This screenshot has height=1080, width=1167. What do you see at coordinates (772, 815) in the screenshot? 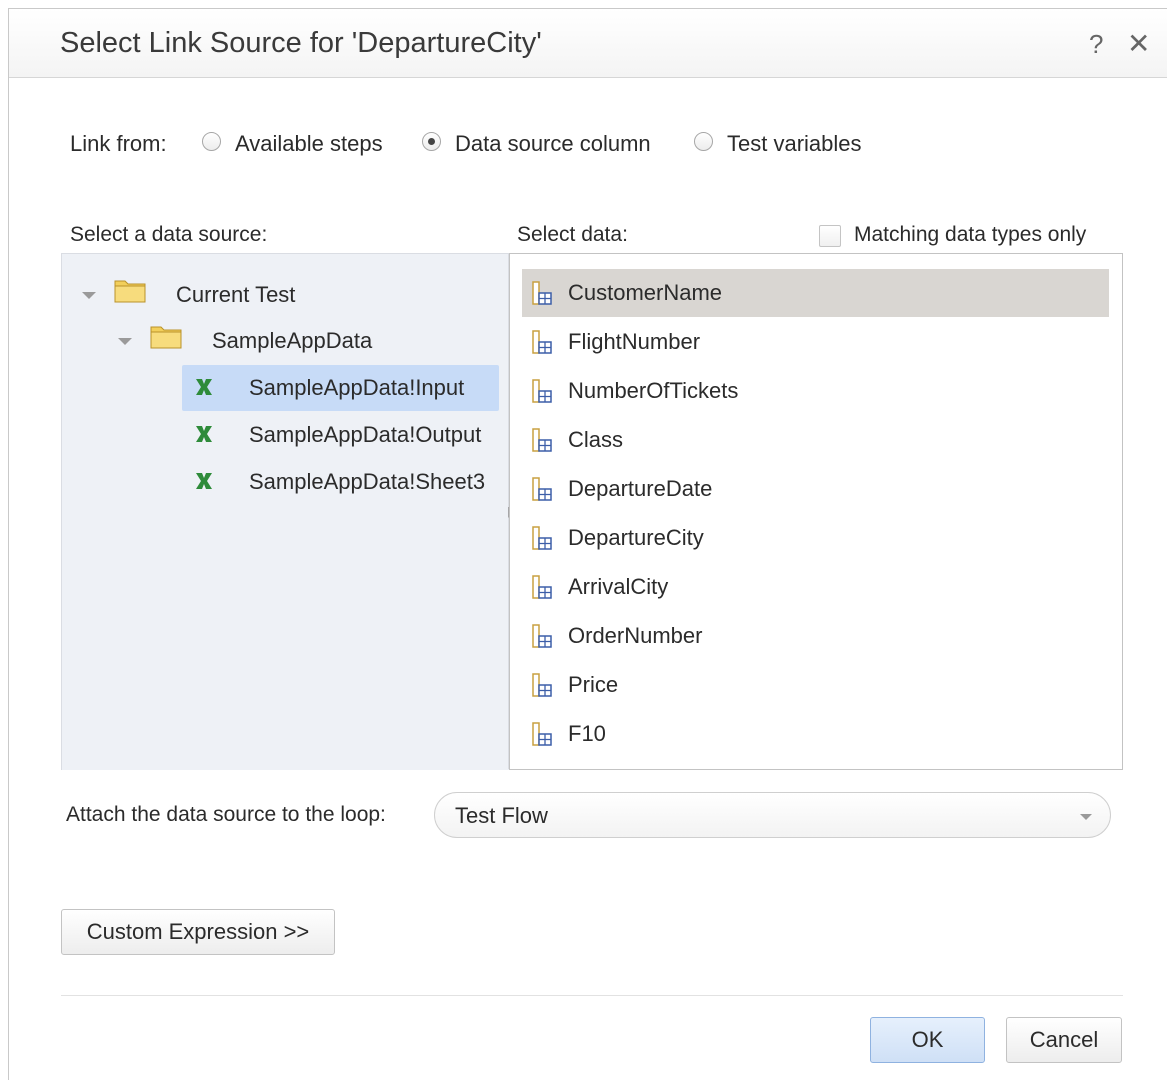
I see `loop-select: Test Flow` at bounding box center [772, 815].